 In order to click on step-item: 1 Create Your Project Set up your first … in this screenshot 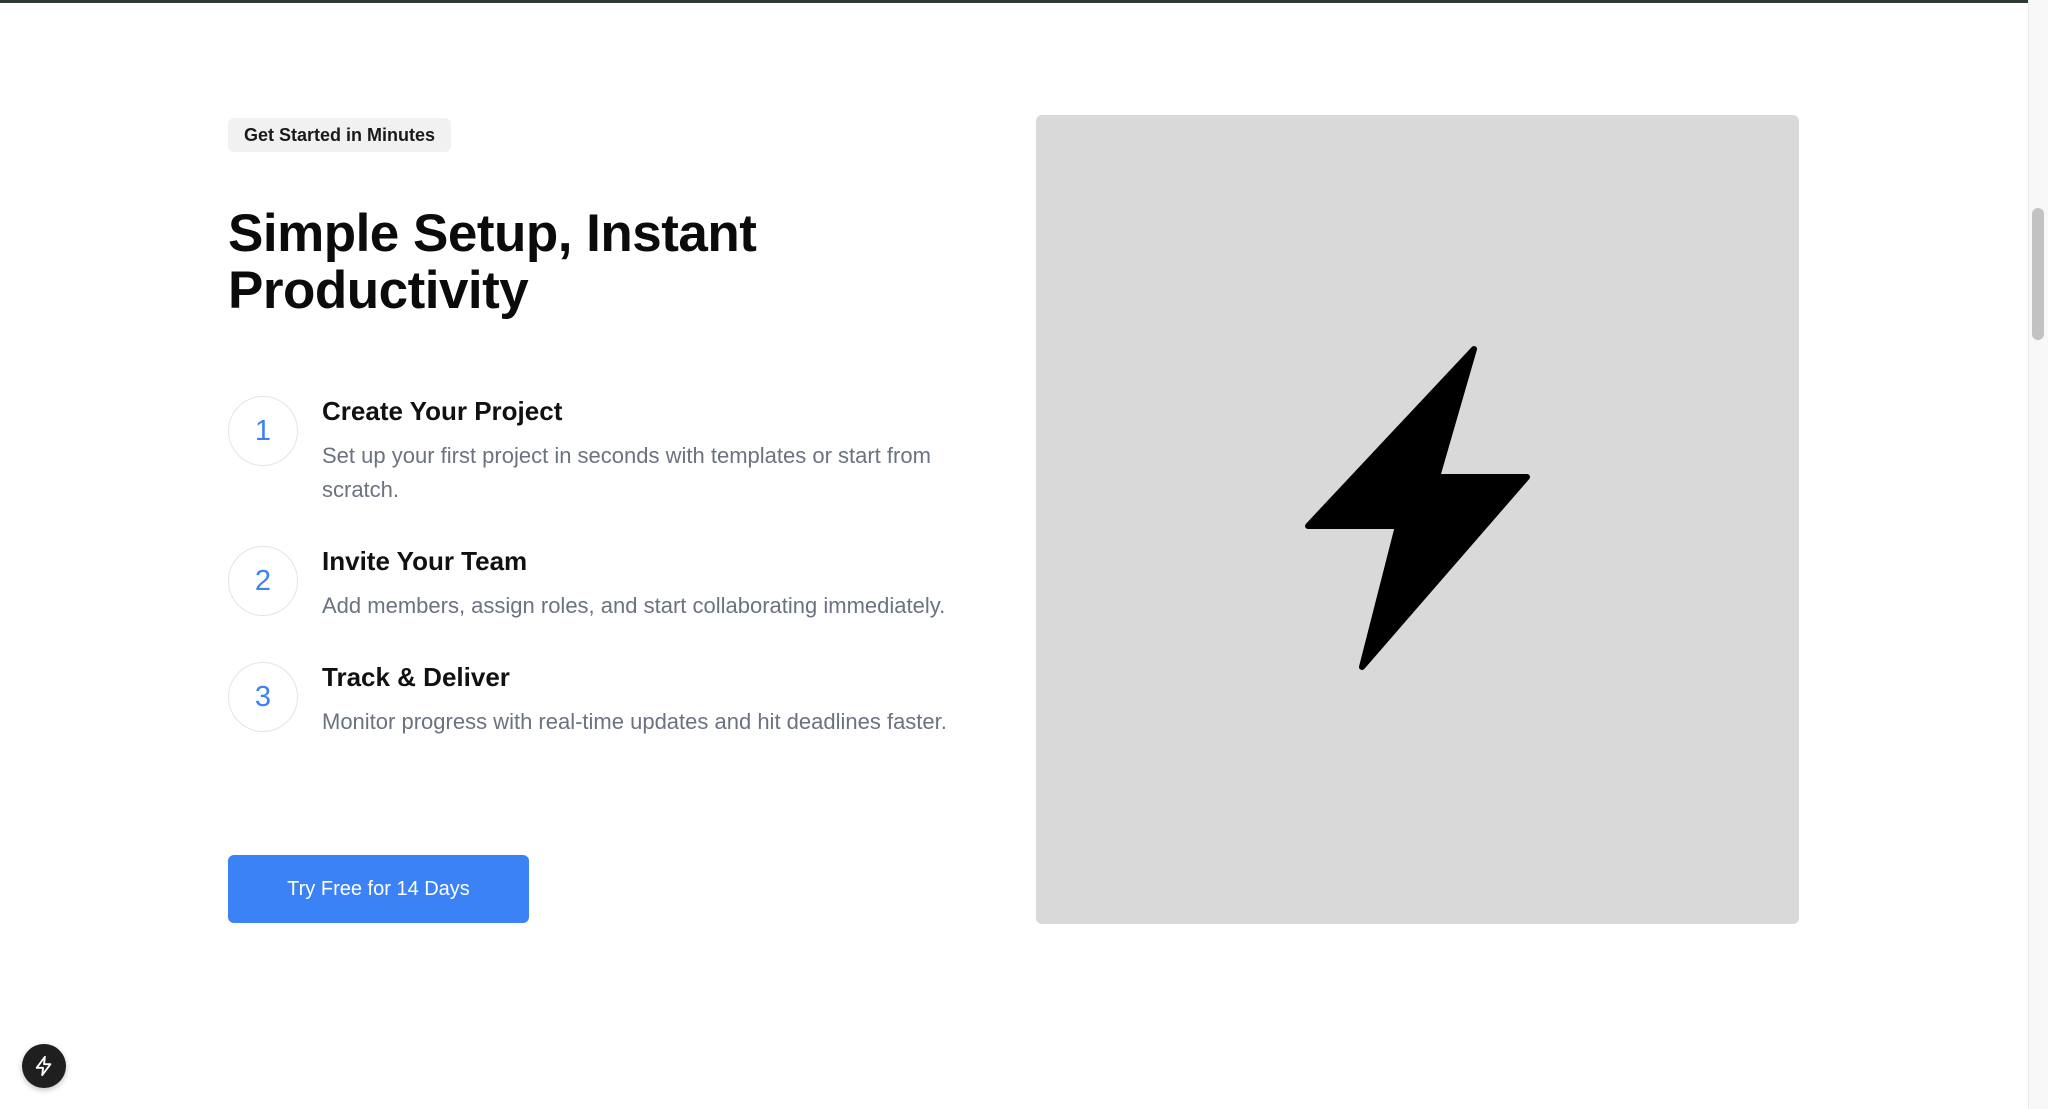, I will do `click(618, 451)`.